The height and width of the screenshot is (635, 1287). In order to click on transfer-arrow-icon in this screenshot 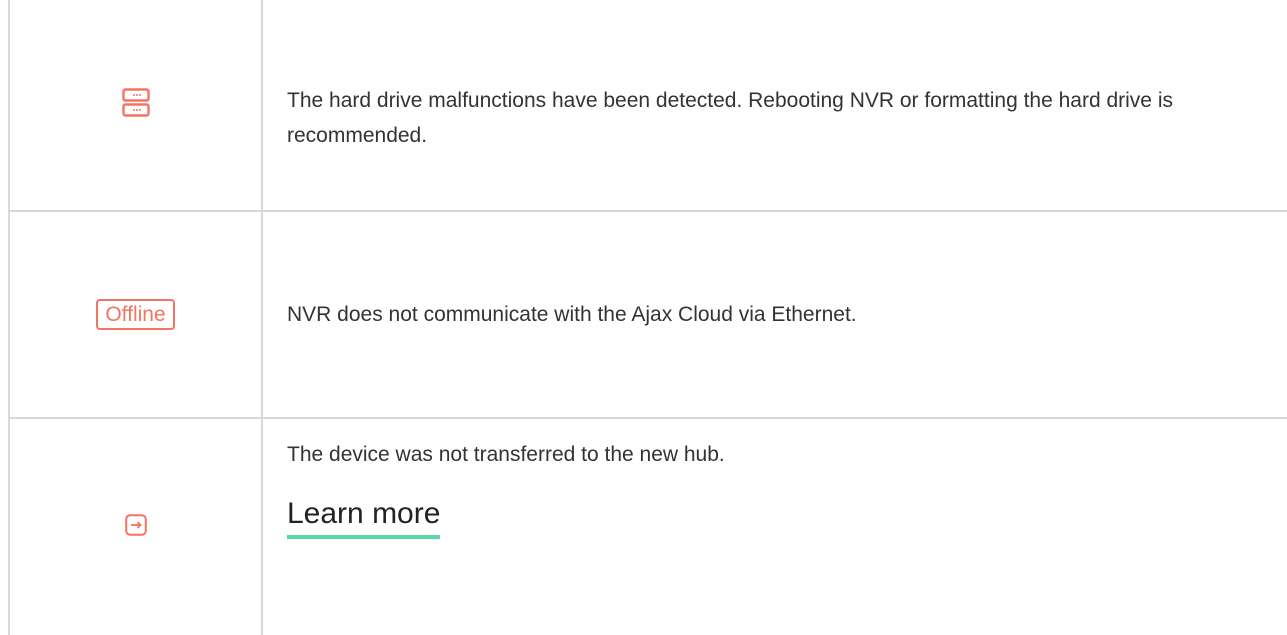, I will do `click(135, 527)`.